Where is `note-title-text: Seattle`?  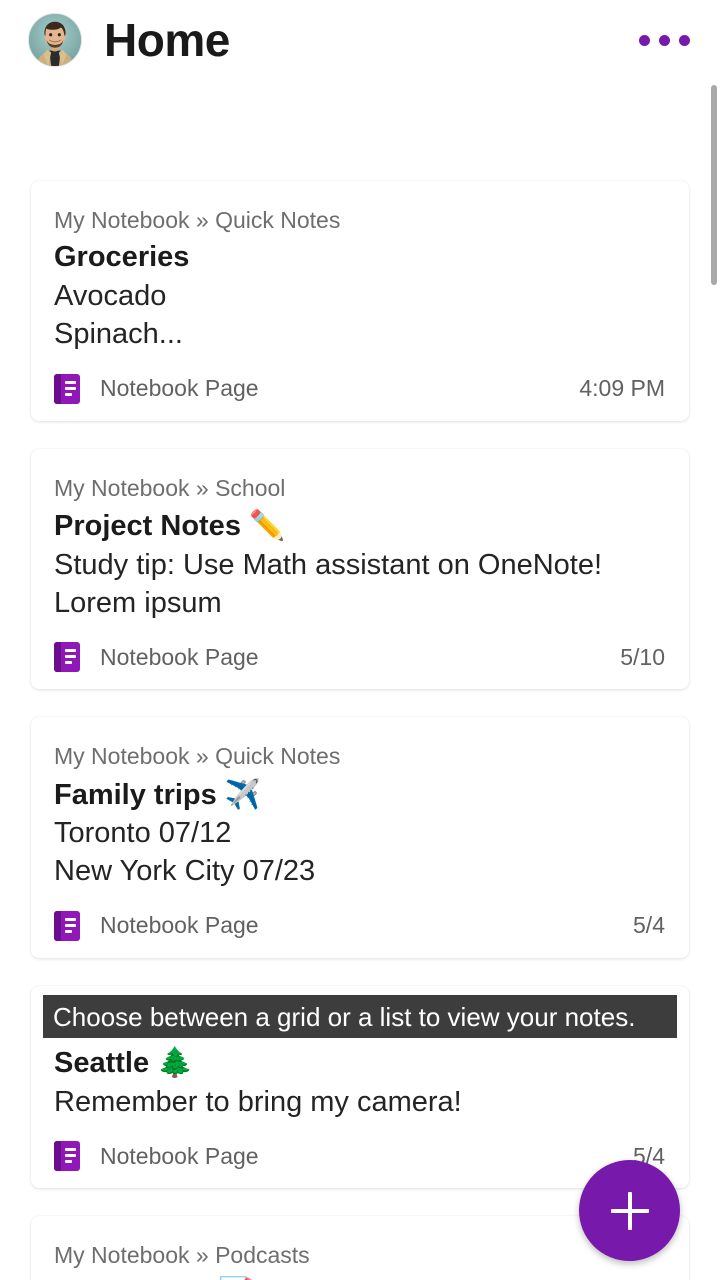
note-title-text: Seattle is located at coordinates (102, 1063).